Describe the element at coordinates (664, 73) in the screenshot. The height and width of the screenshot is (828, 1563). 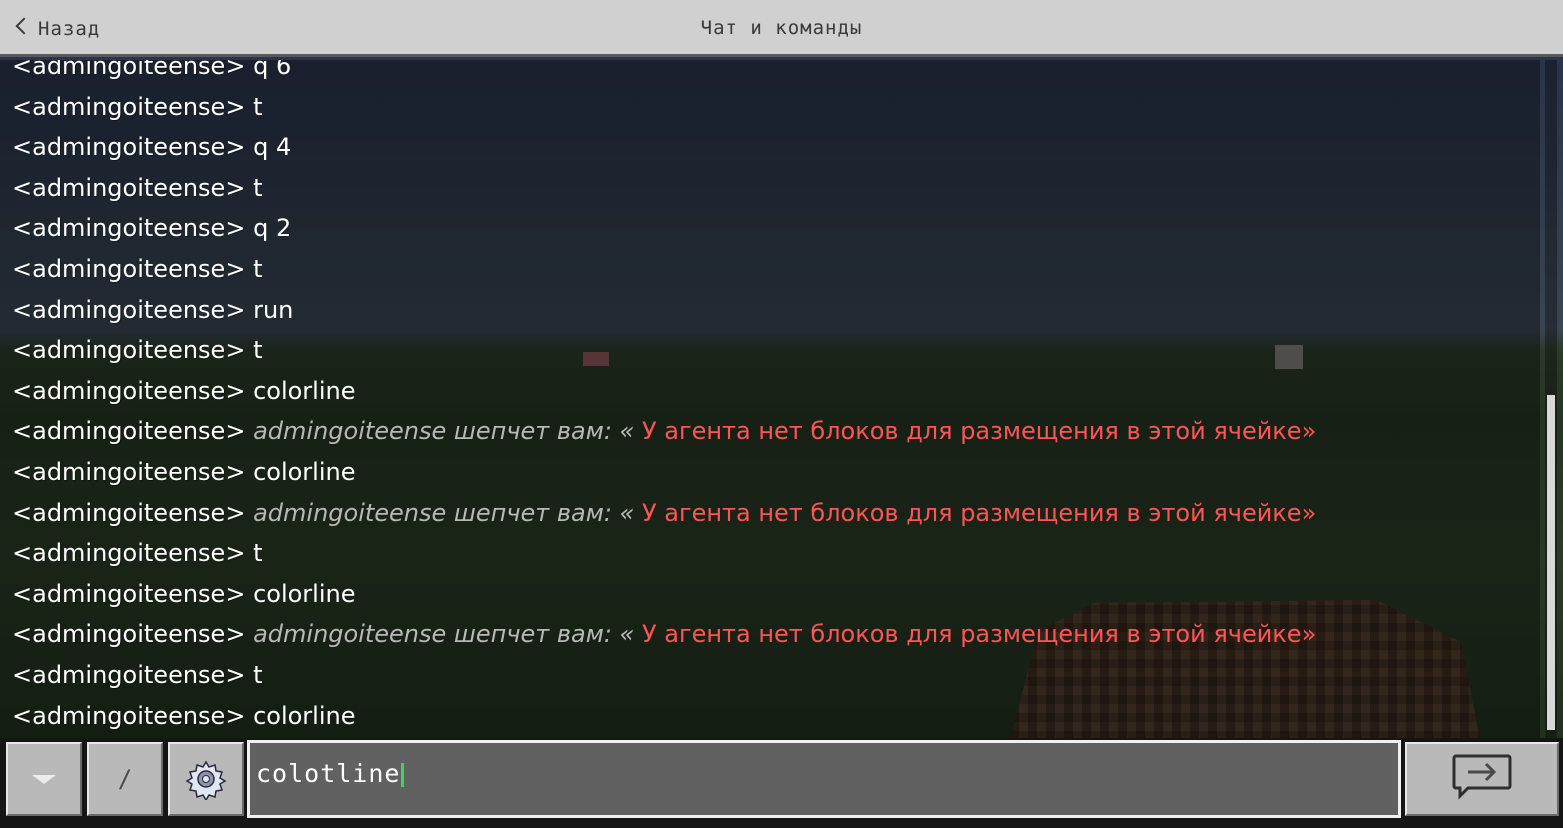
I see `chat-message: <admingoiteense> q 6` at that location.